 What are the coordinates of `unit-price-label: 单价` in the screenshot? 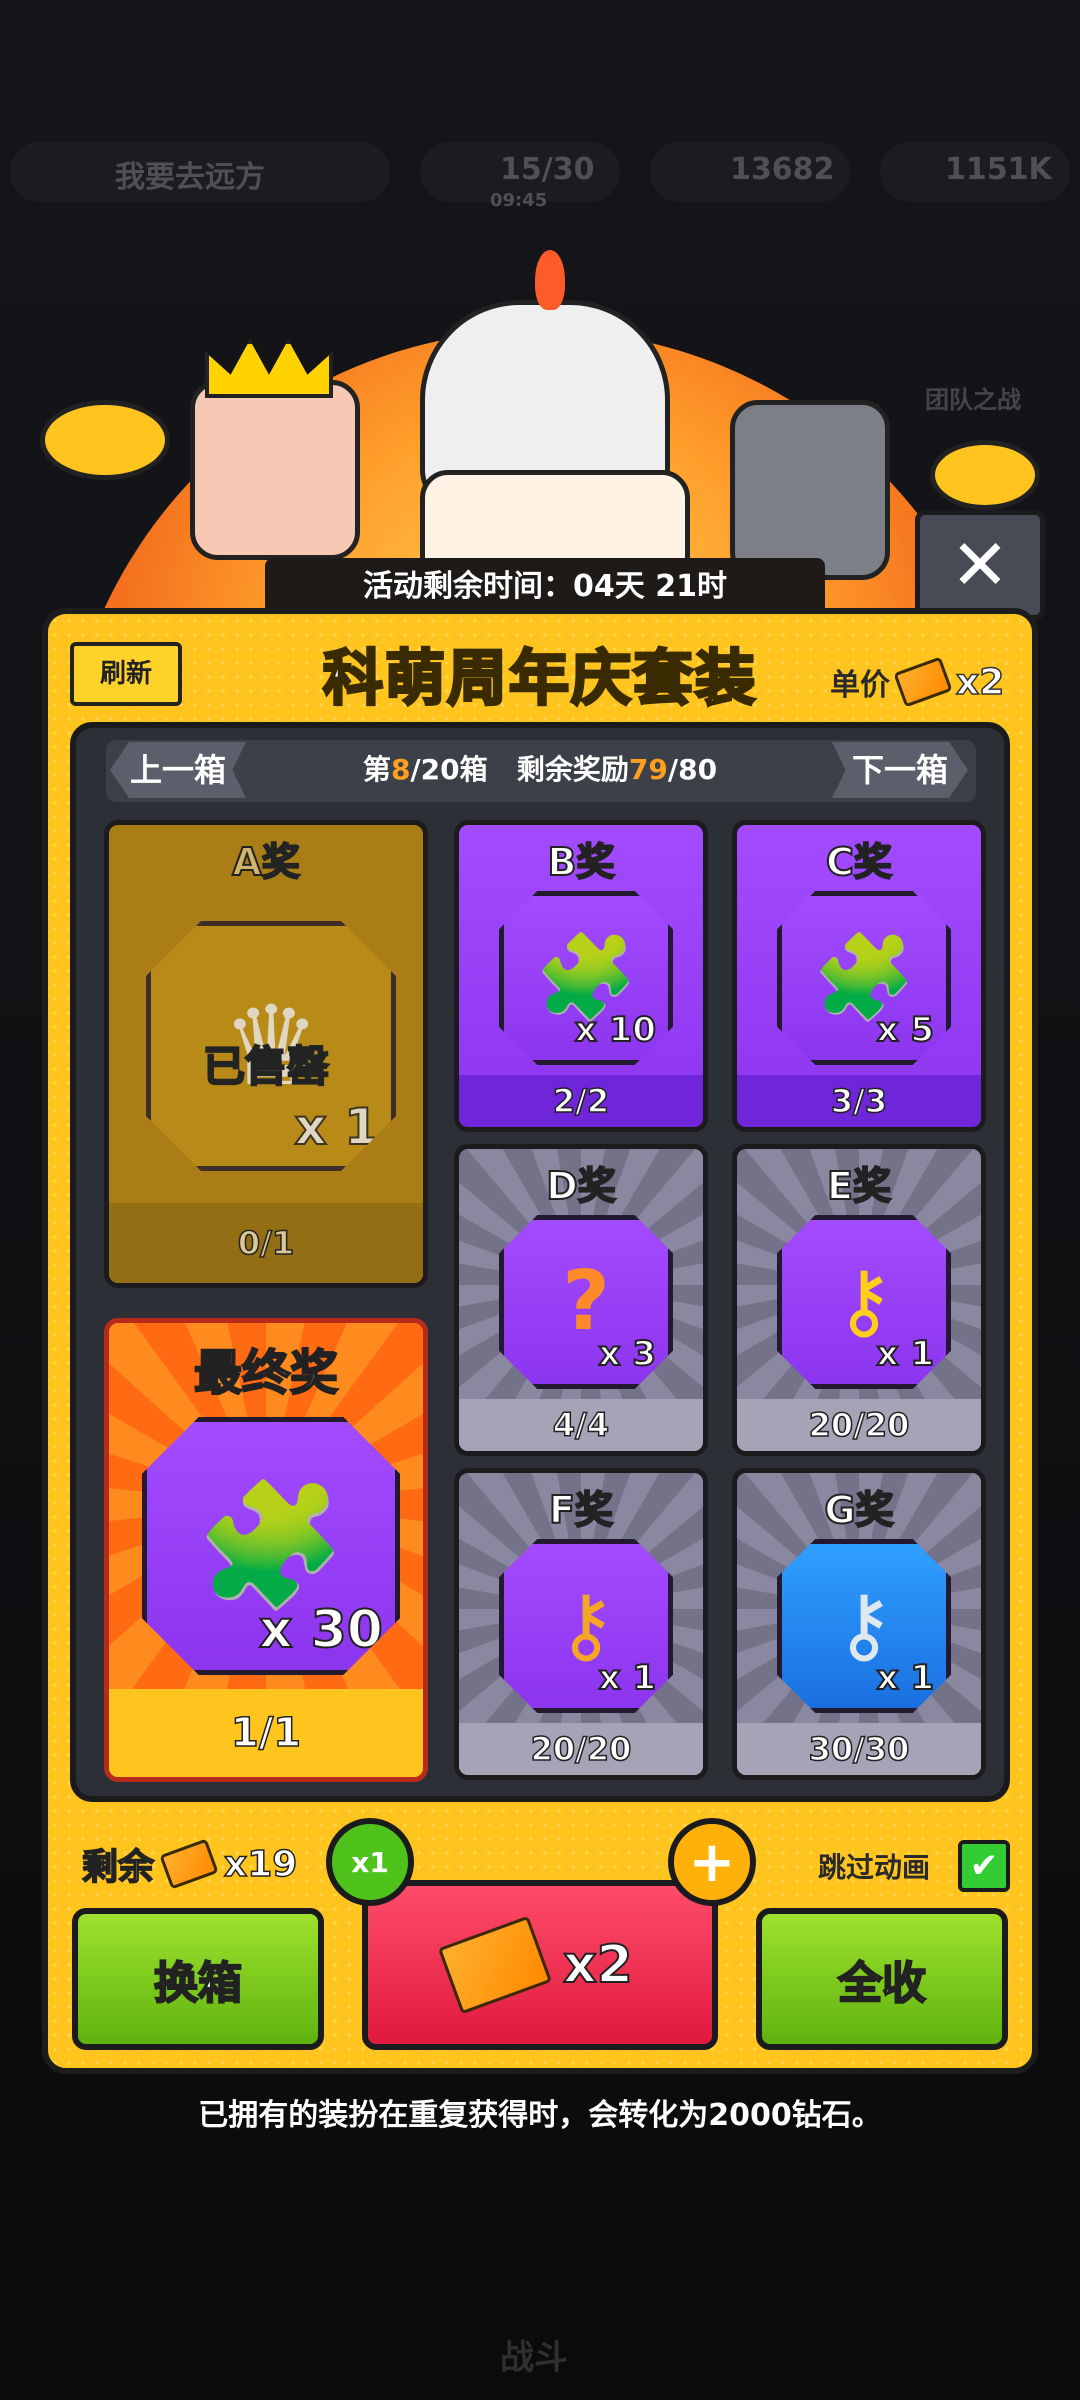 It's located at (860, 685).